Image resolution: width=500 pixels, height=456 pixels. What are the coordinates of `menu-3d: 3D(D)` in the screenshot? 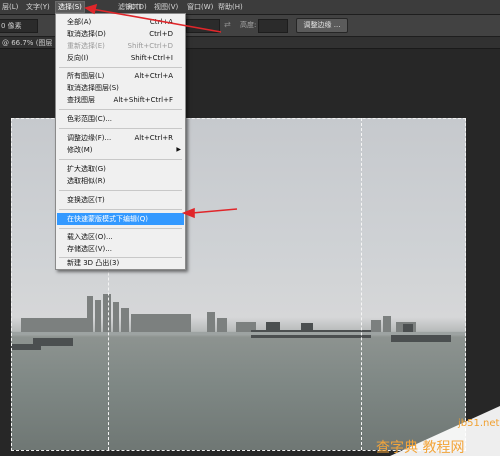 It's located at (136, 7).